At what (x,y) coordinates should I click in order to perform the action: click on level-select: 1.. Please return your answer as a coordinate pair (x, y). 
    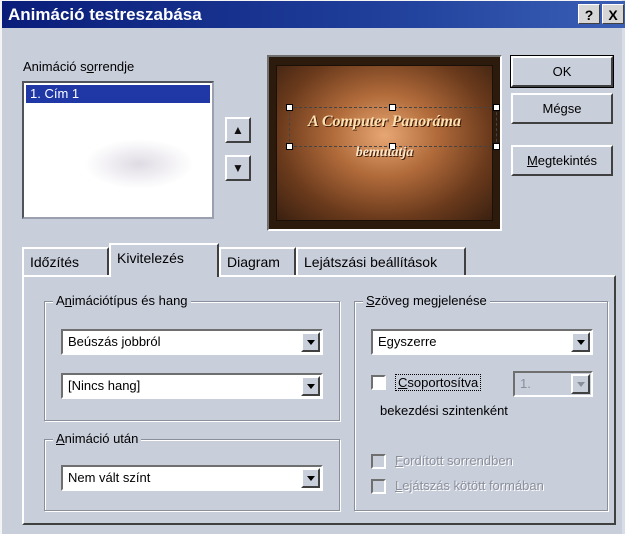
    Looking at the image, I should click on (553, 384).